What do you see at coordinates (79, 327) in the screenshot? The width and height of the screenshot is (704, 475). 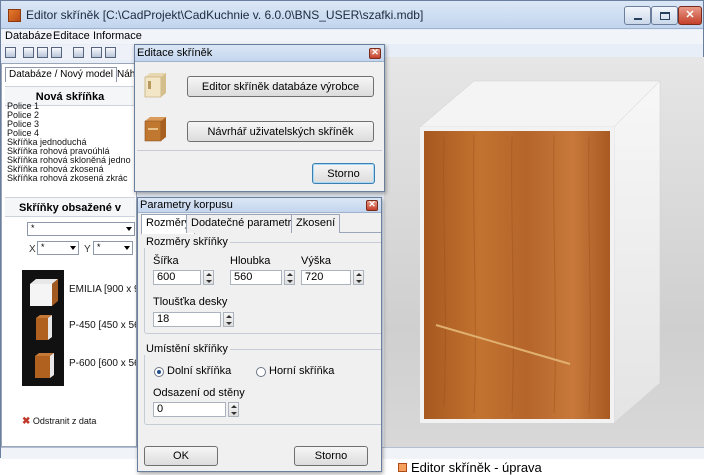 I see `cabinet-item: P-450 [450 x 56` at bounding box center [79, 327].